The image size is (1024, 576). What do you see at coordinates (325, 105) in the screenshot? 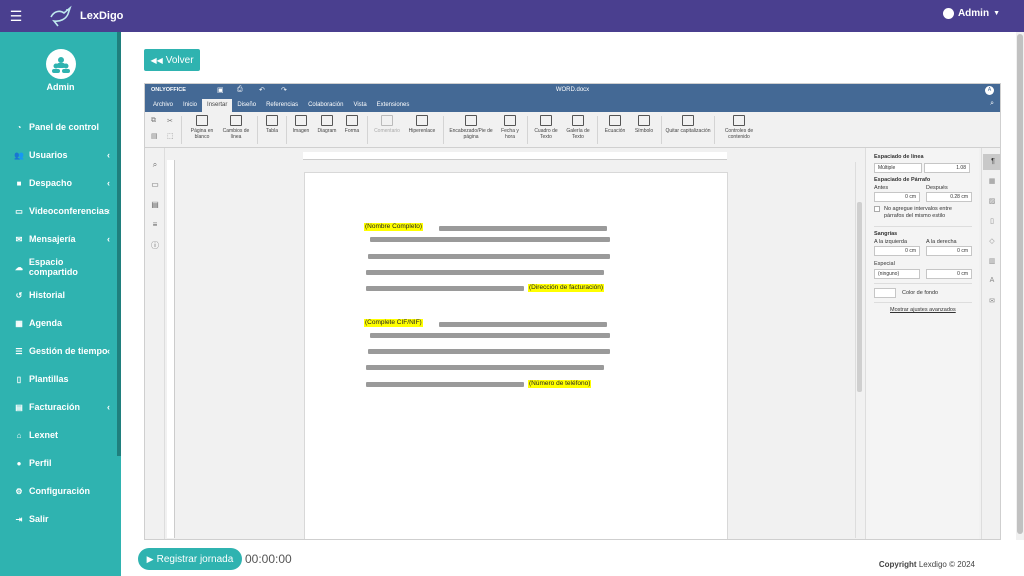
I see `tab-colaboracion: Colaboración` at bounding box center [325, 105].